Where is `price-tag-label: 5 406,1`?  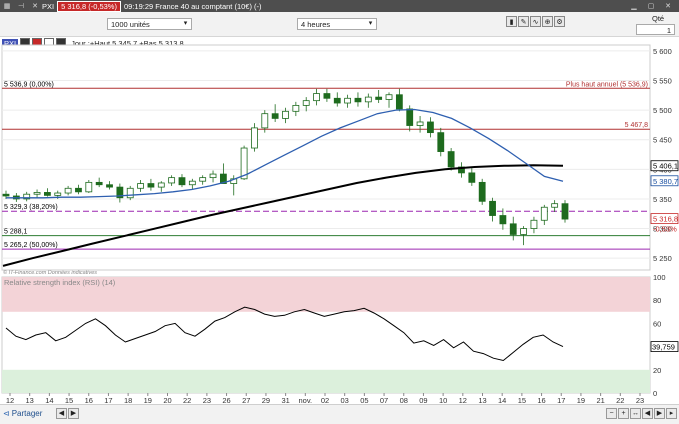 price-tag-label: 5 406,1 is located at coordinates (665, 166).